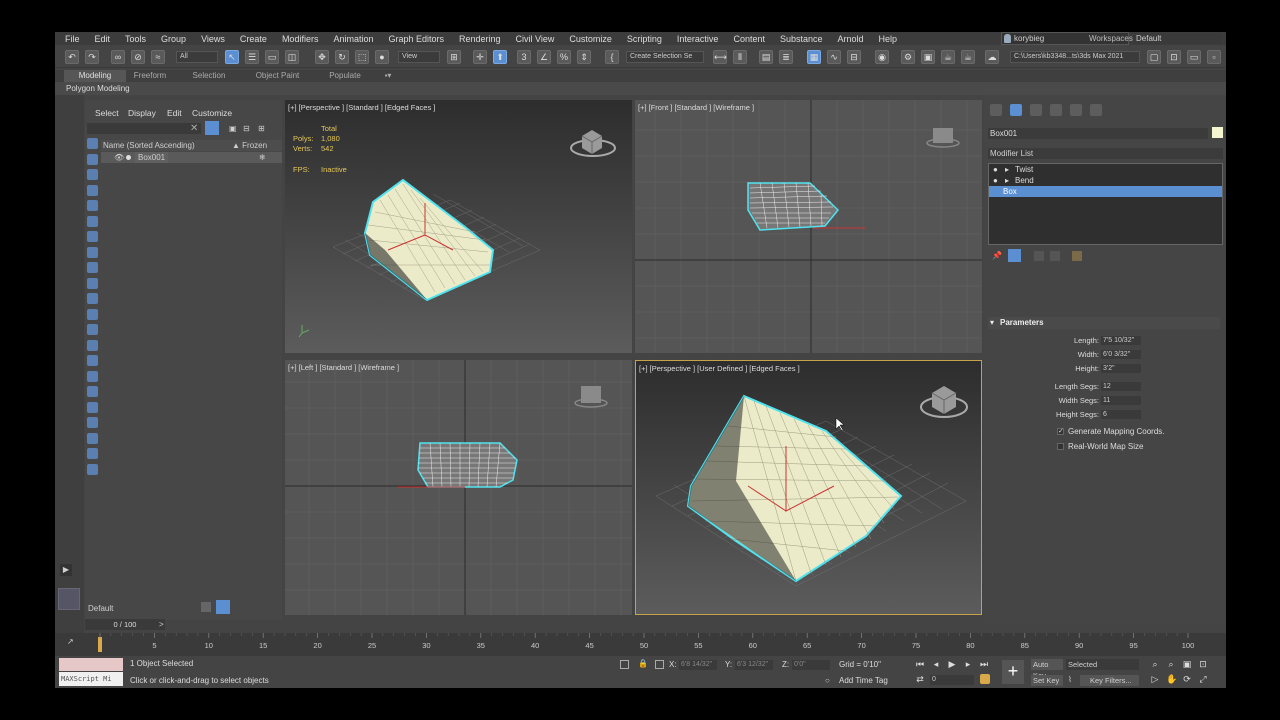  I want to click on stack-item-bend: ● ▸ Bend, so click(1105, 180).